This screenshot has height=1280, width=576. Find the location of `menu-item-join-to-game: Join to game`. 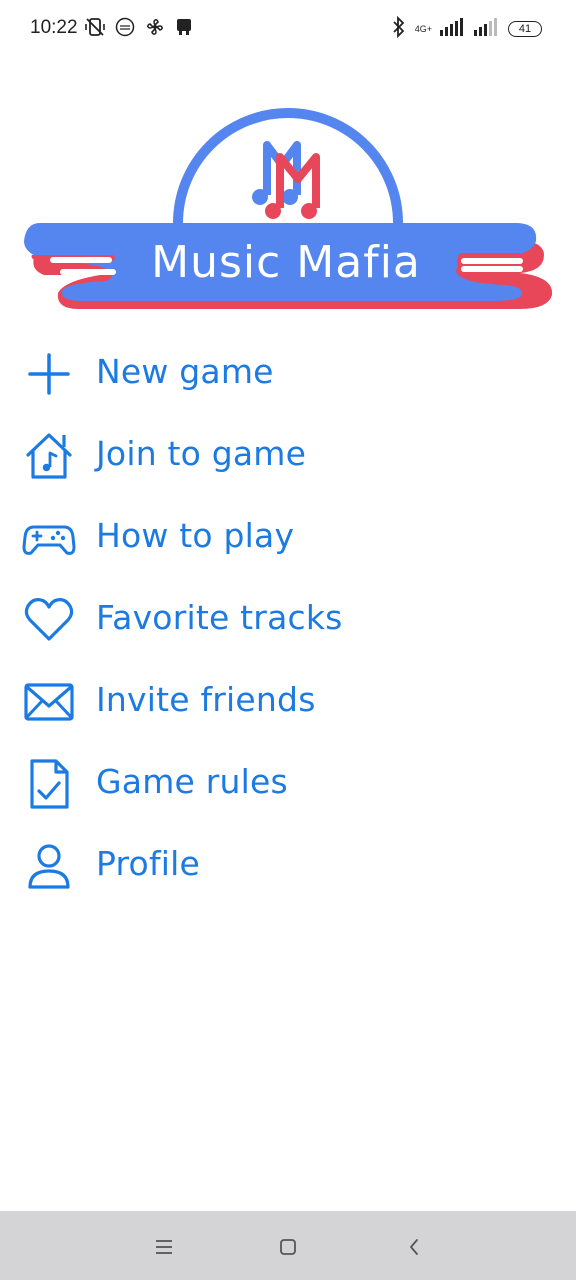

menu-item-join-to-game: Join to game is located at coordinates (288, 455).